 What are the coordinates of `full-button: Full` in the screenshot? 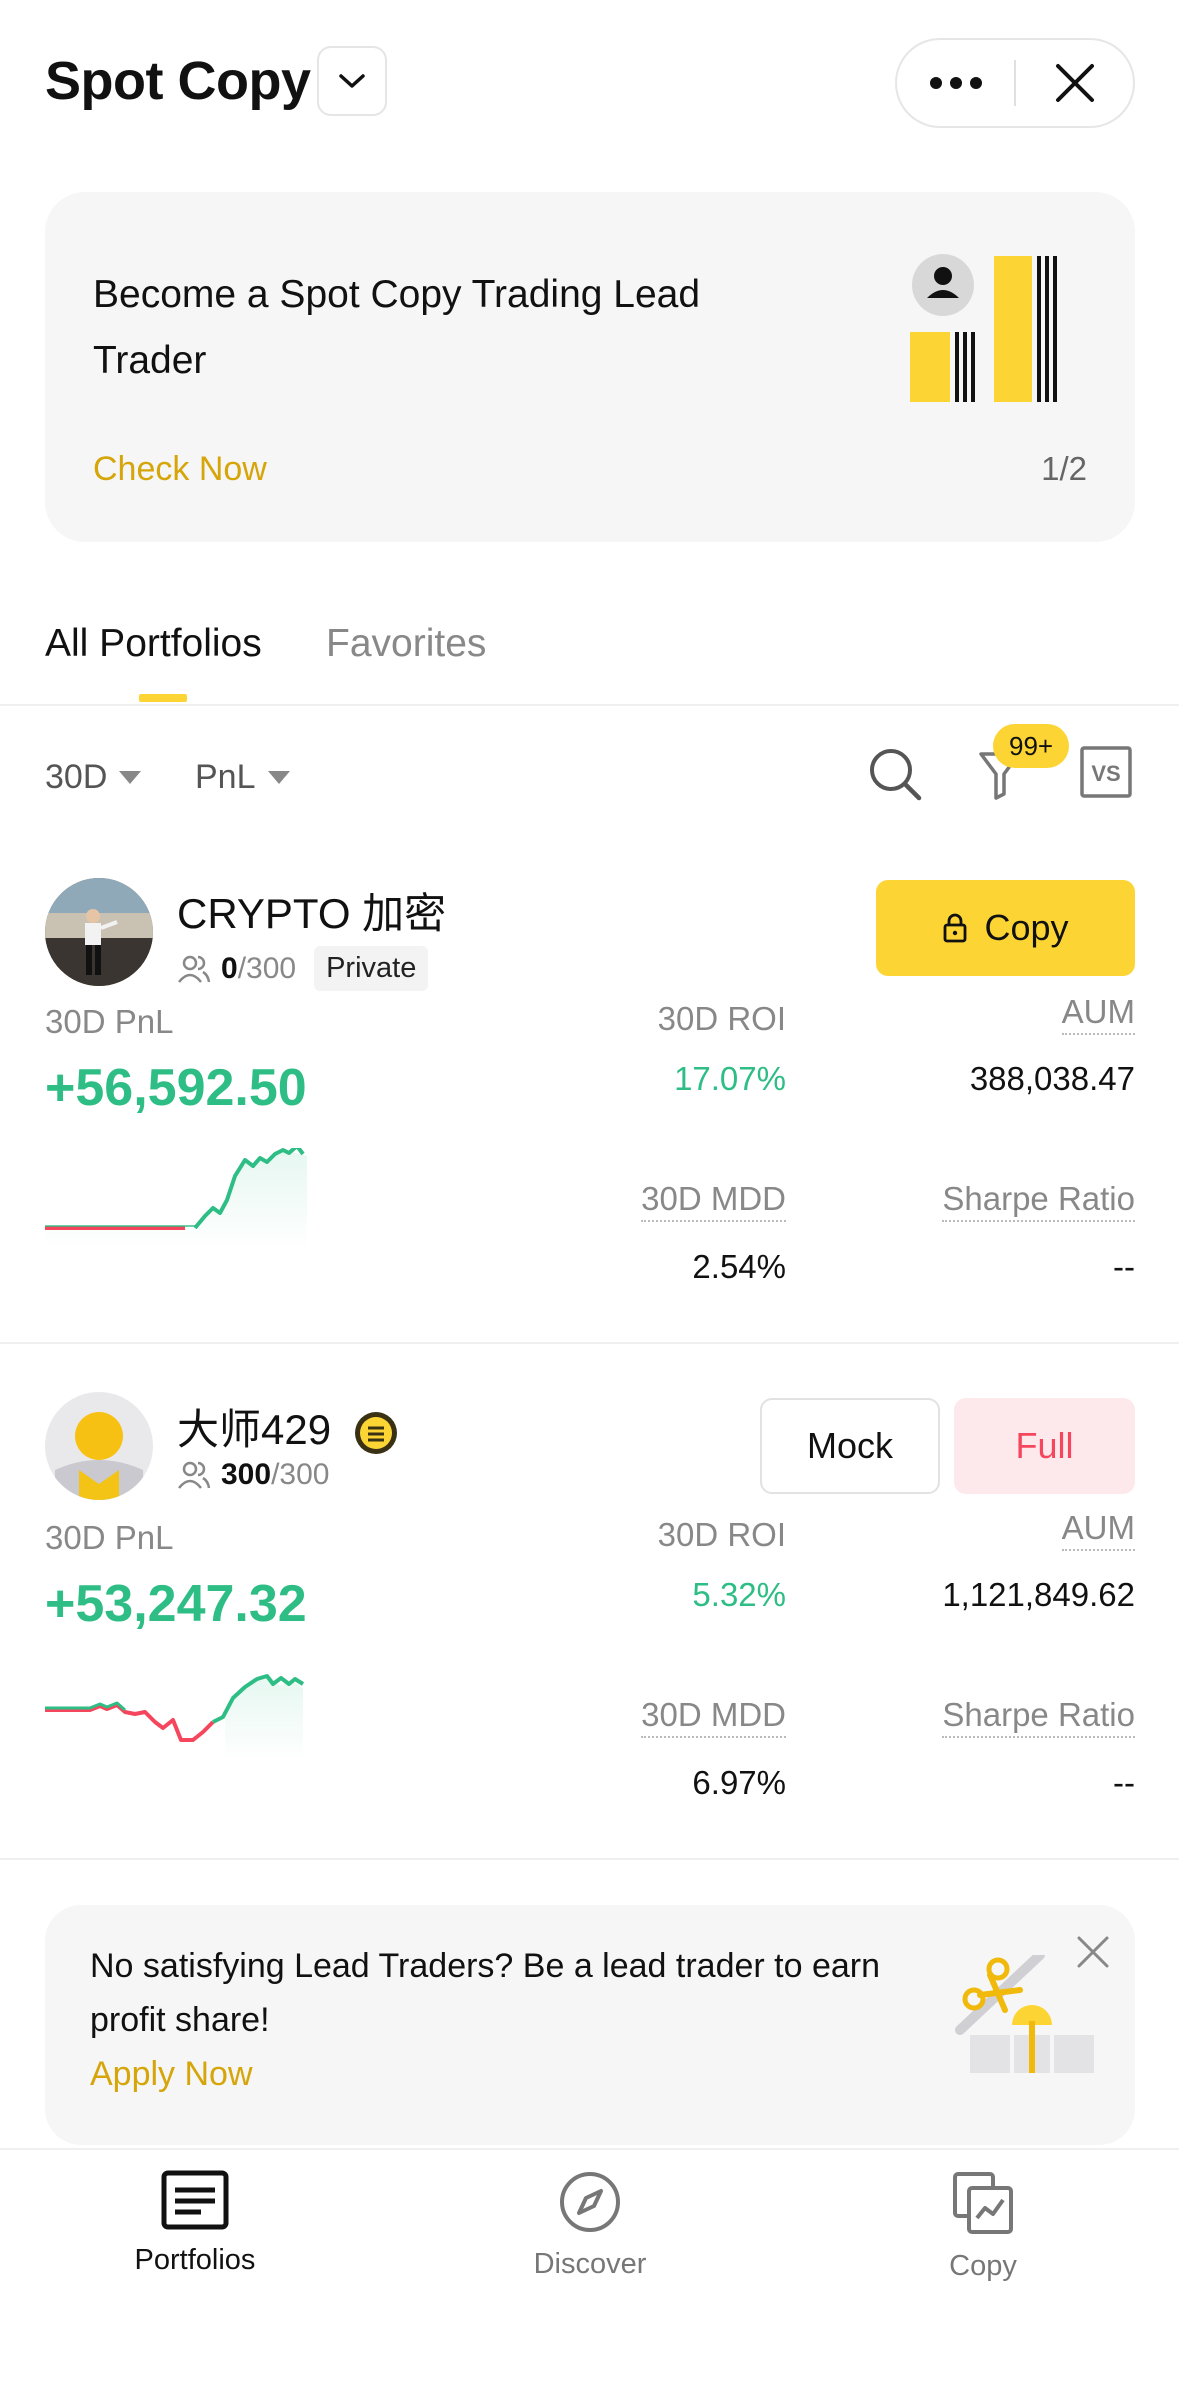 It's located at (1044, 1446).